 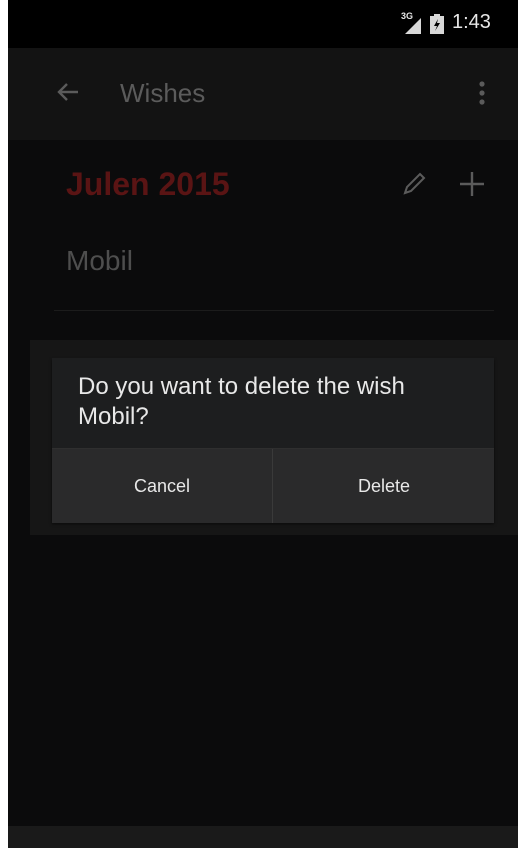 I want to click on button-divider, so click(x=272, y=486).